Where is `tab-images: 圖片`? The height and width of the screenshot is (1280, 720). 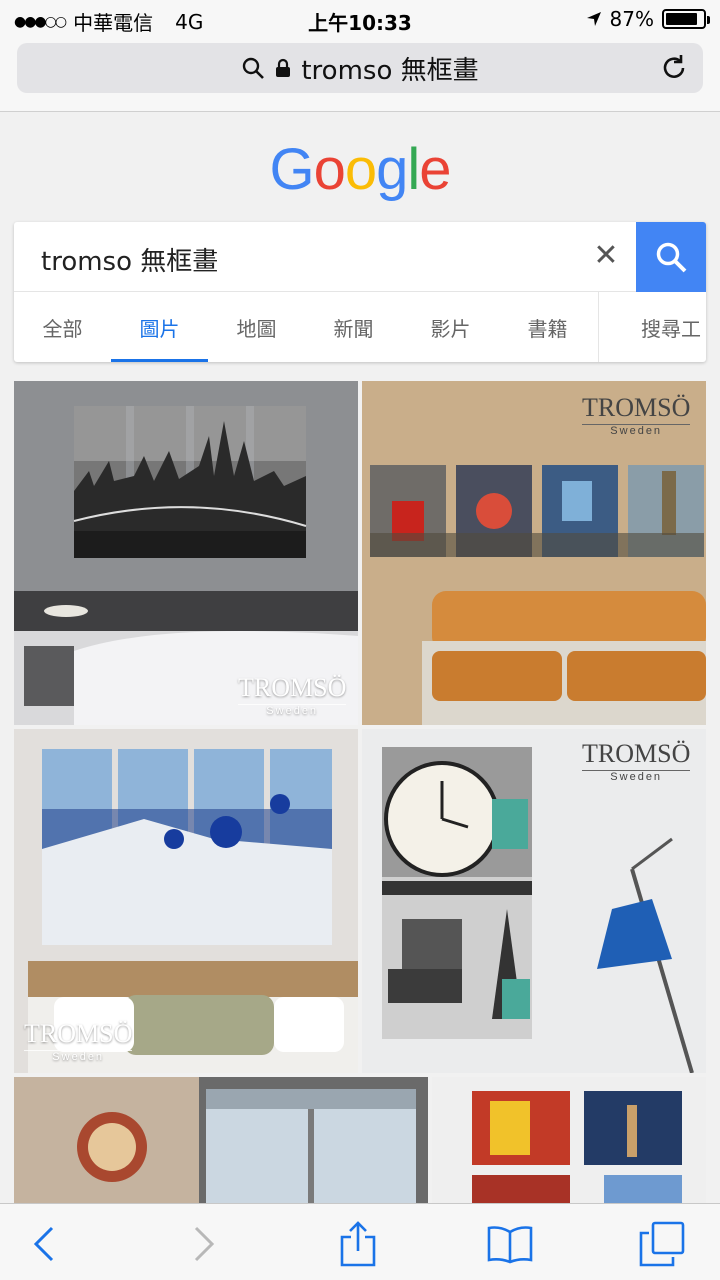
tab-images: 圖片 is located at coordinates (159, 327).